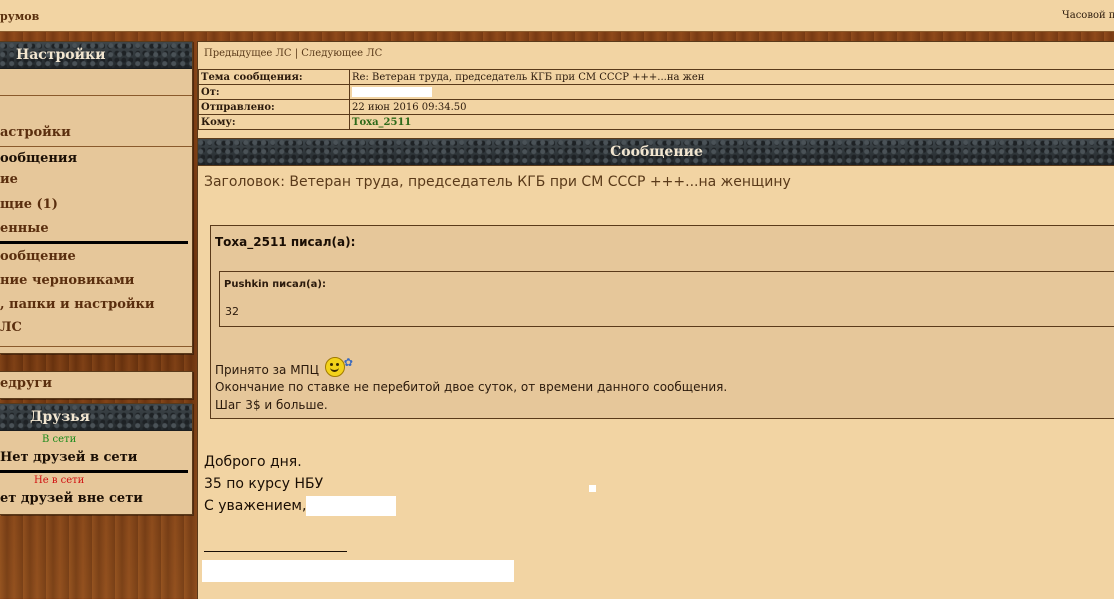 This screenshot has width=1114, height=599. Describe the element at coordinates (358, 571) in the screenshot. I see `redacted-signature` at that location.